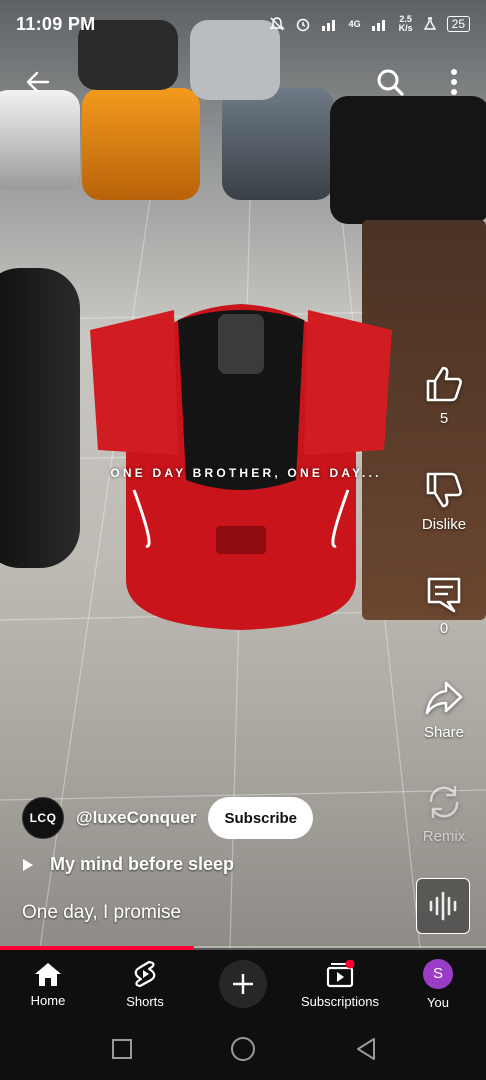 The image size is (486, 1080). What do you see at coordinates (405, 23) in the screenshot?
I see `net-speed: 2.5 K/s` at bounding box center [405, 23].